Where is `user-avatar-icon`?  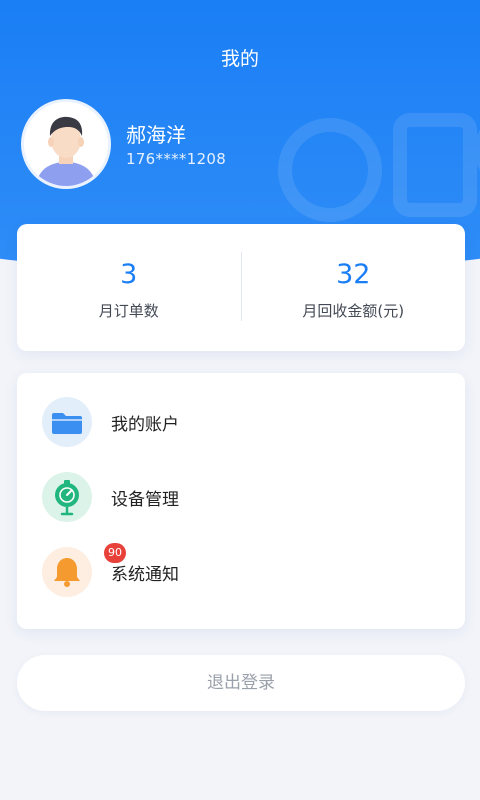 user-avatar-icon is located at coordinates (66, 144).